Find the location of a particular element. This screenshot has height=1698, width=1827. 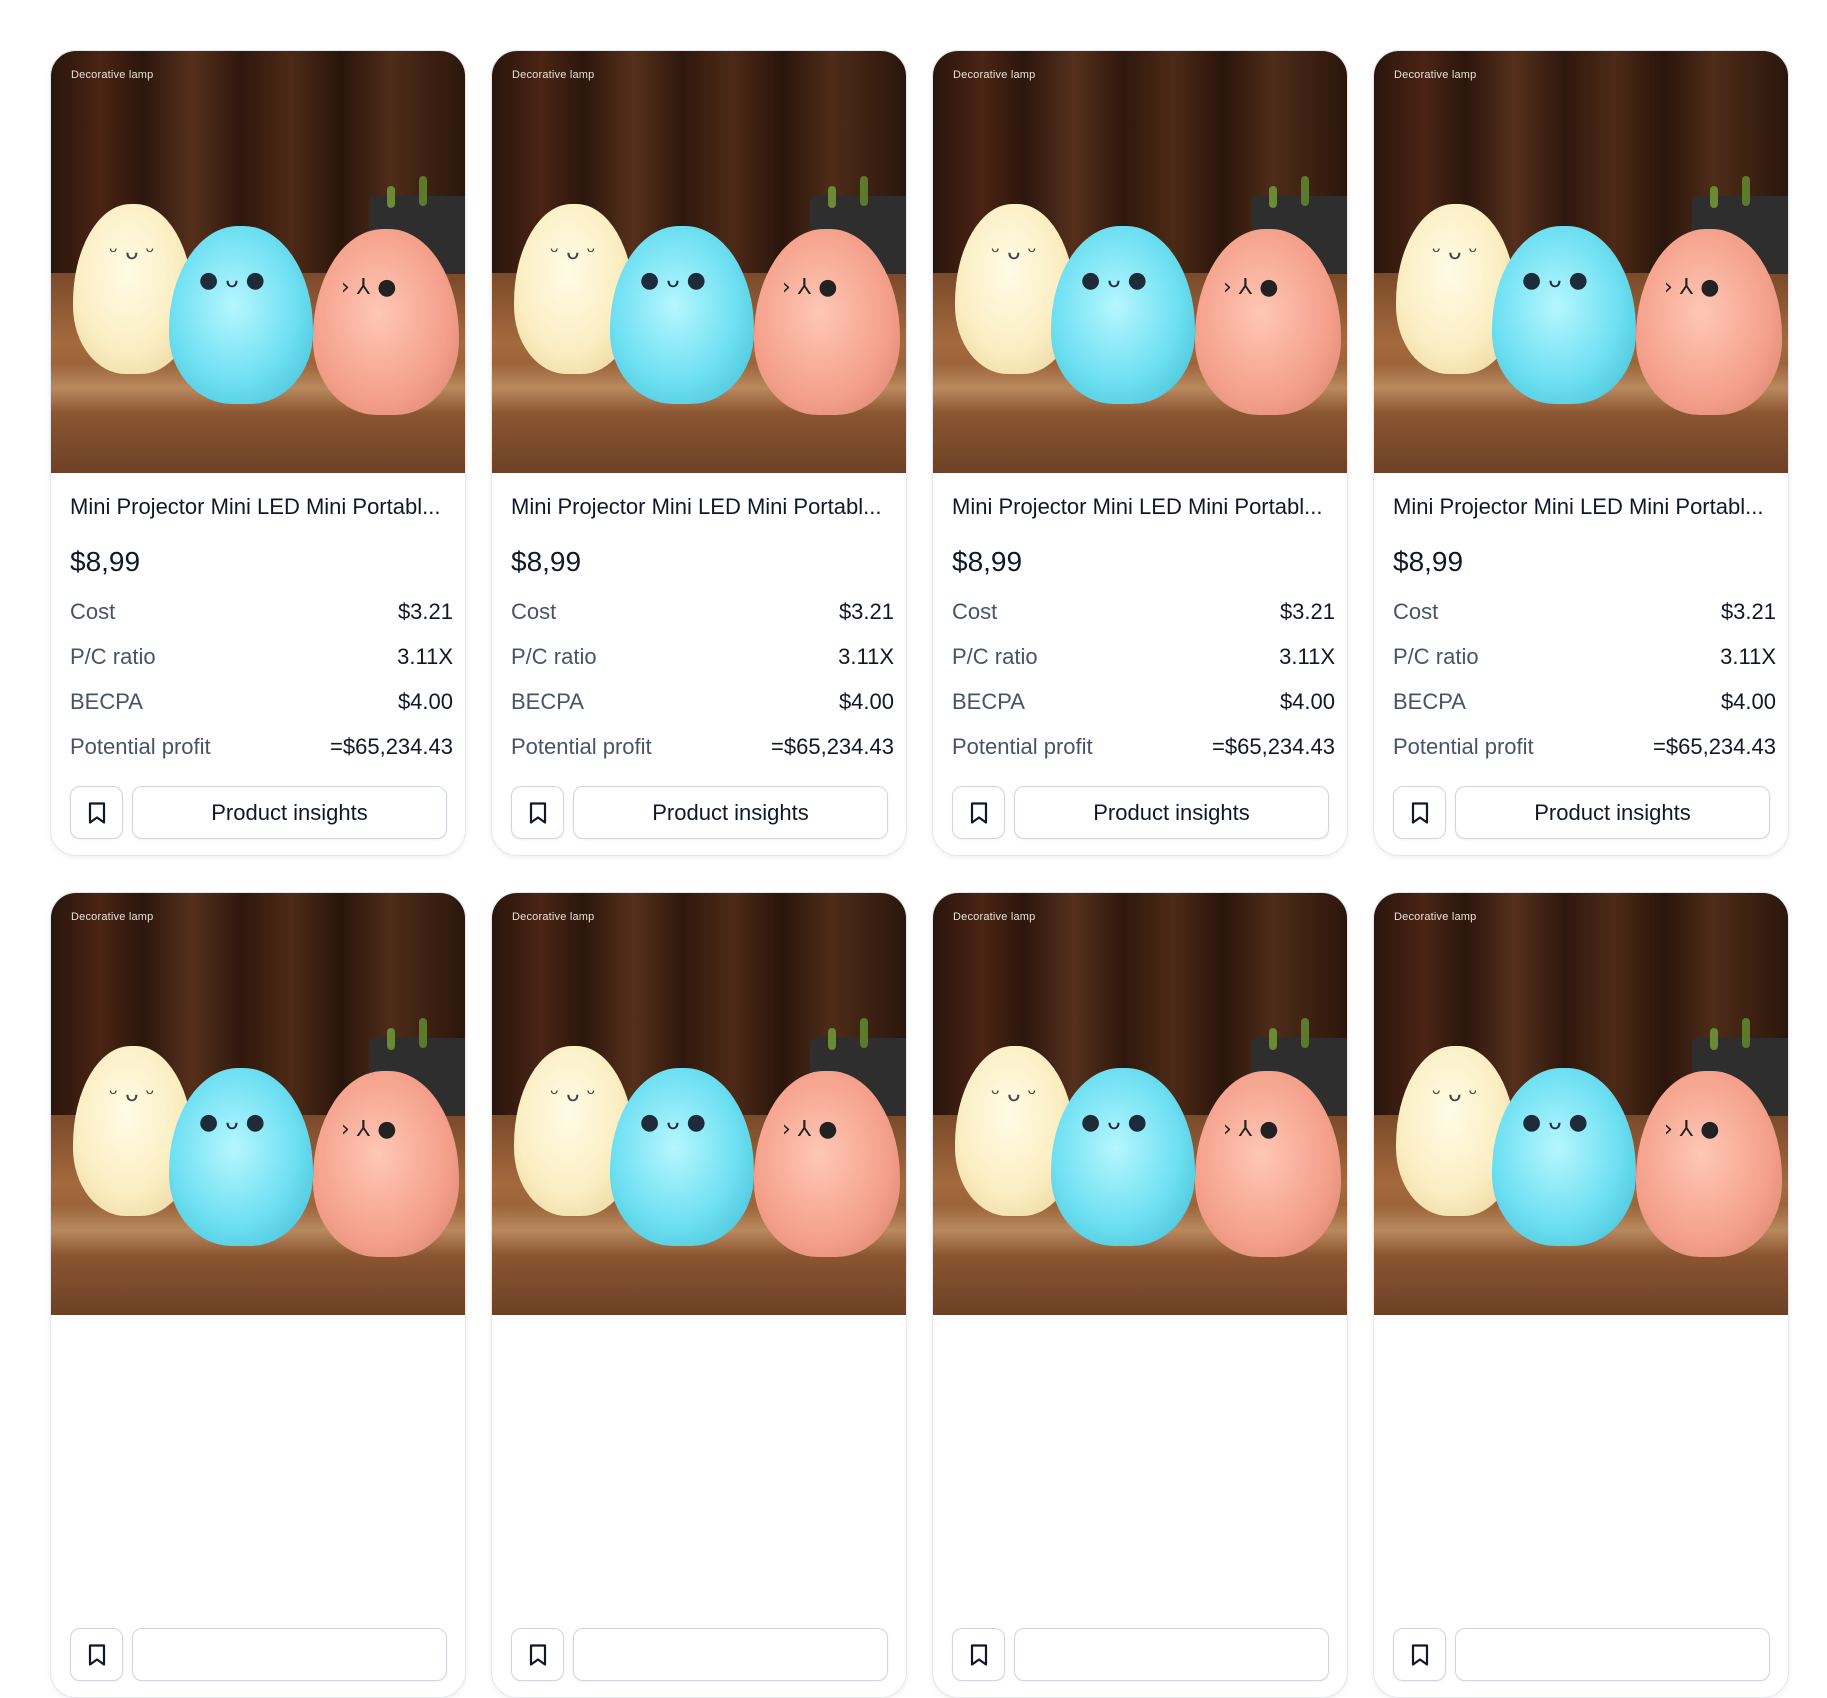

stat-label: P/C ratio is located at coordinates (554, 656).